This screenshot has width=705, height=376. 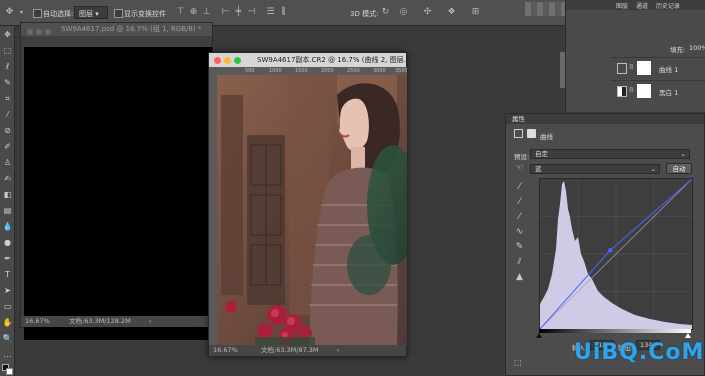 I want to click on align-middle-icon: ⊕, so click(x=193, y=12).